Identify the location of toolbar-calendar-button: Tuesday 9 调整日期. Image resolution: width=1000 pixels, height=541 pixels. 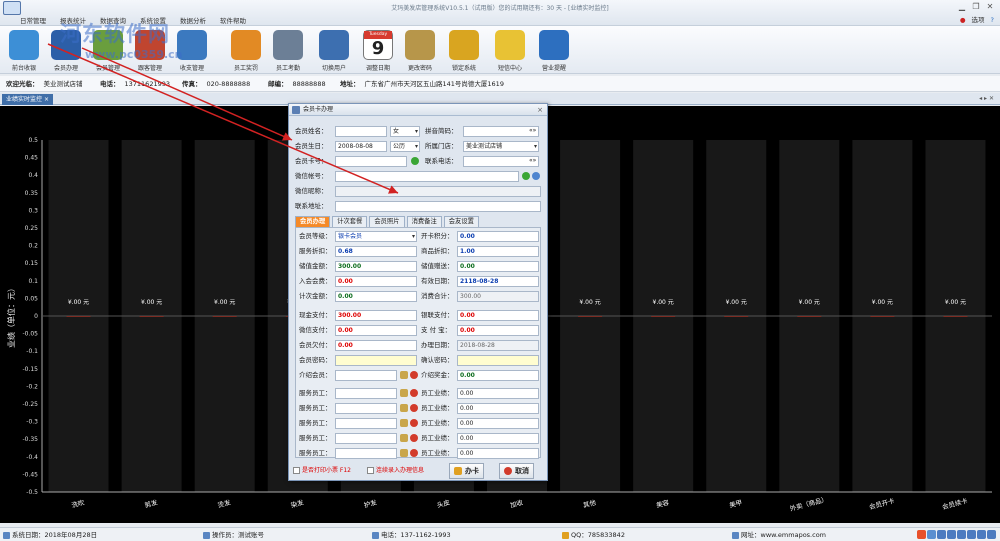
(378, 50).